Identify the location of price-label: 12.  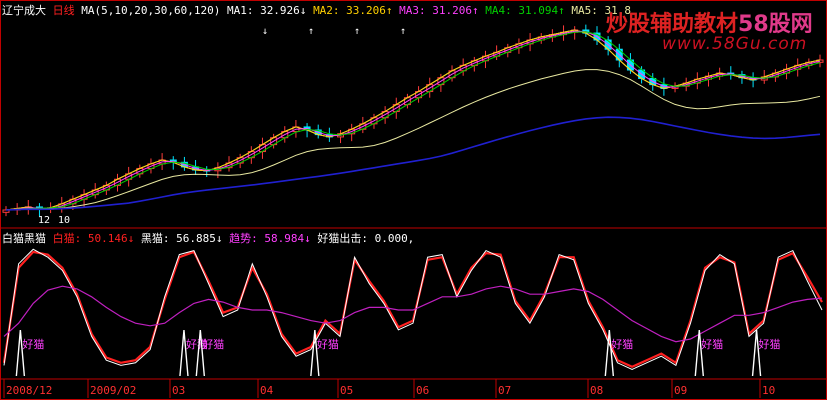
(44, 220).